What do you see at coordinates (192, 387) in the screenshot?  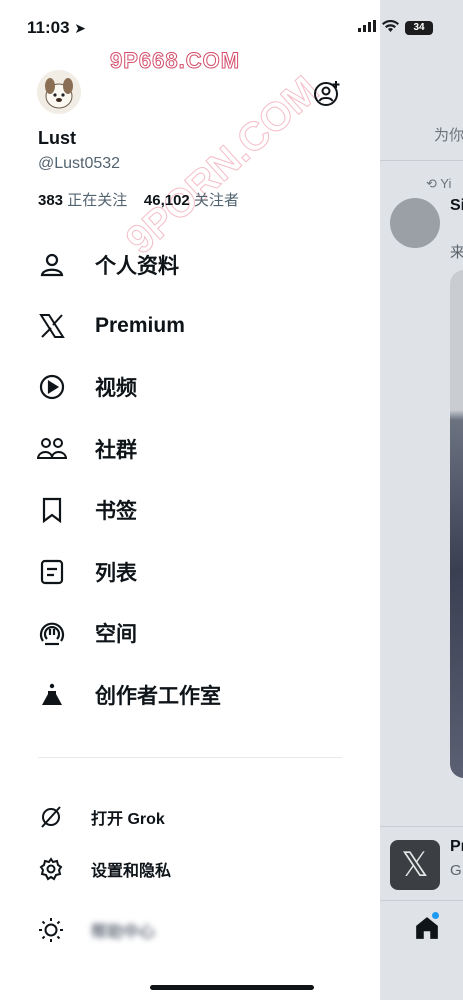 I see `menu-item-videos: 视频` at bounding box center [192, 387].